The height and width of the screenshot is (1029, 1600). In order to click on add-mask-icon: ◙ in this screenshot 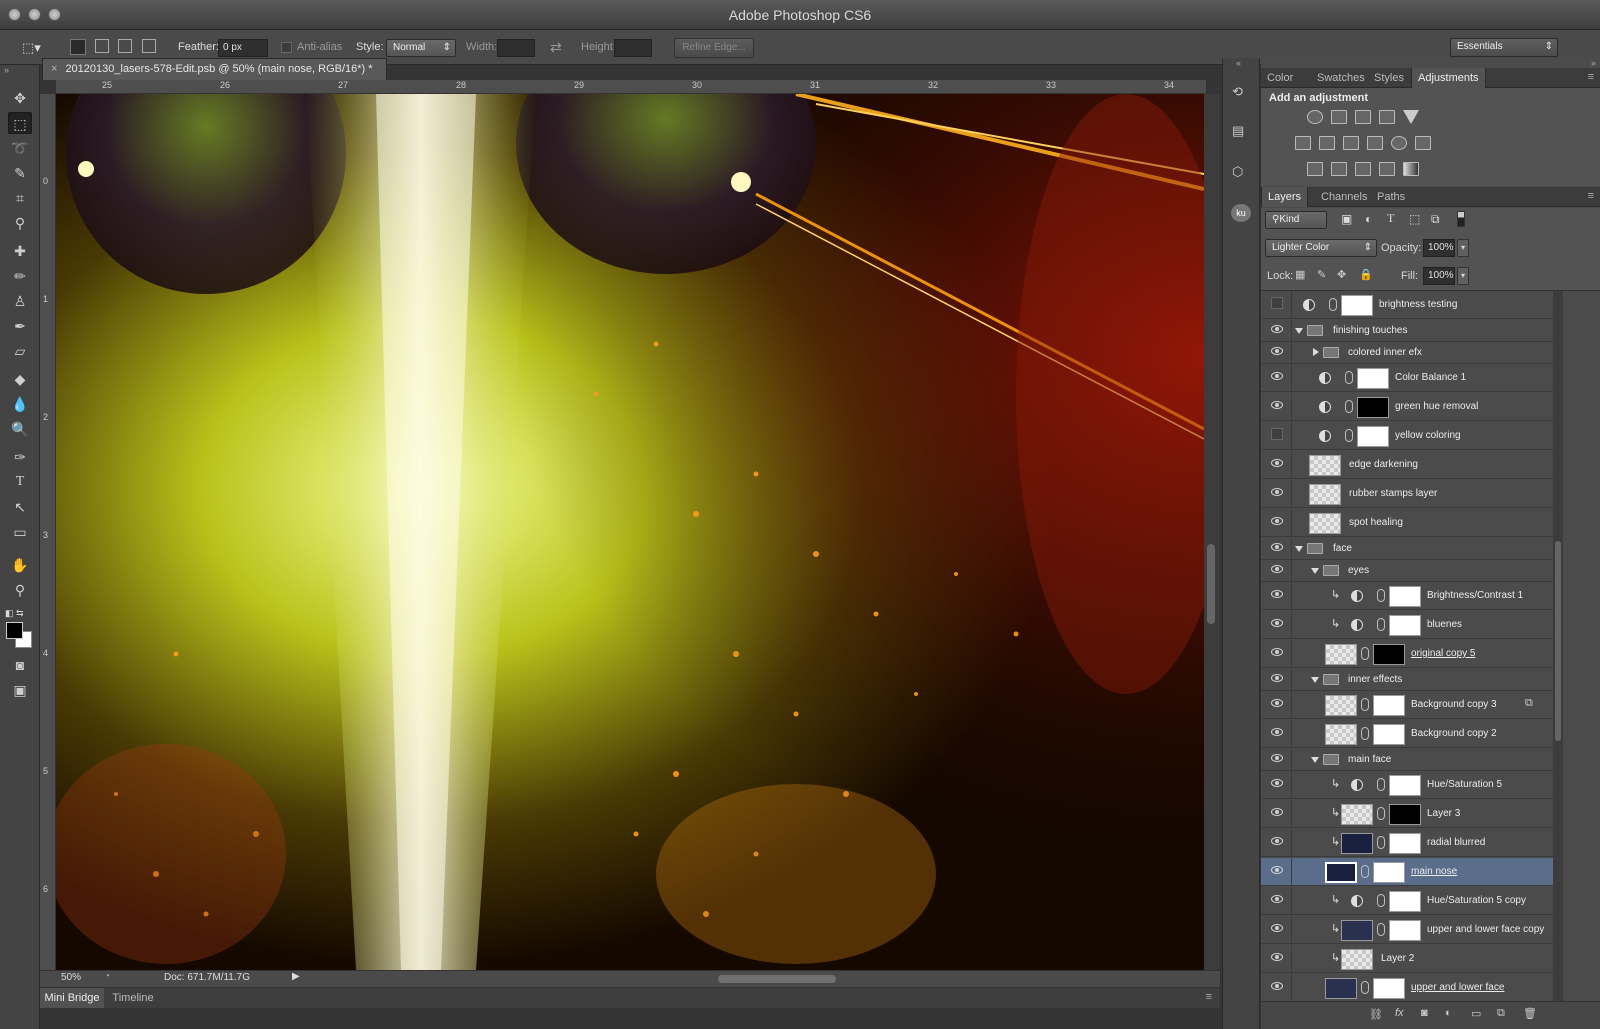, I will do `click(1424, 1013)`.